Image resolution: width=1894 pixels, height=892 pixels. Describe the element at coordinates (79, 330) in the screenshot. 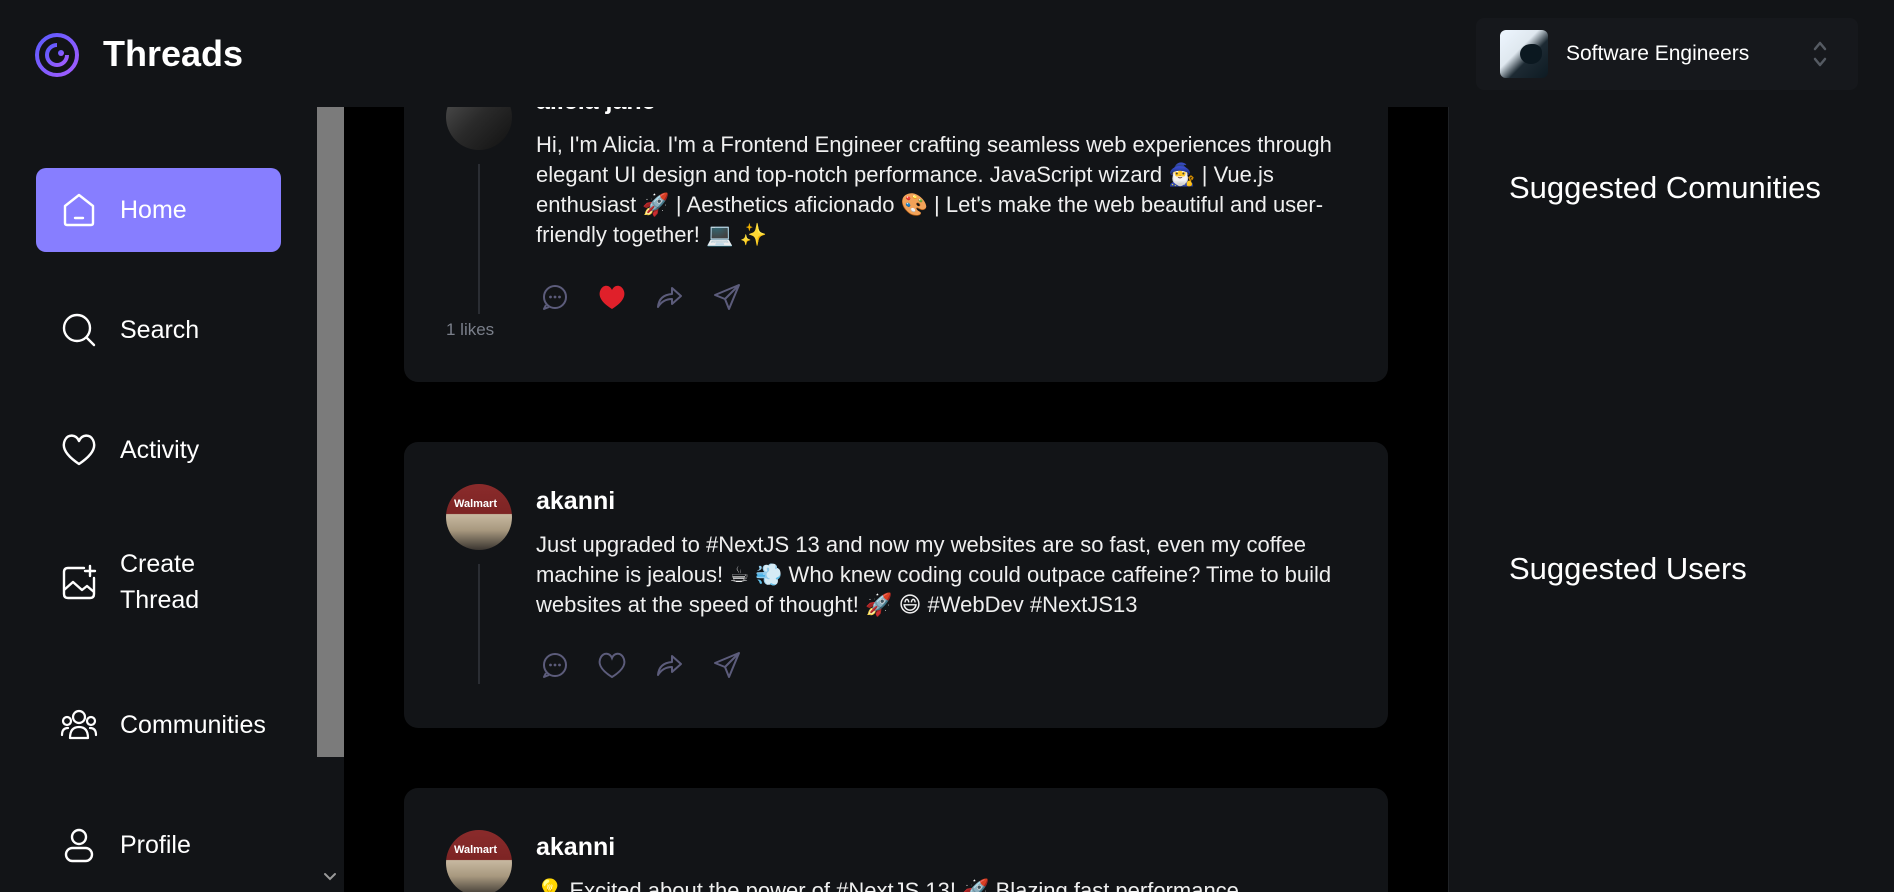

I see `search-icon` at that location.